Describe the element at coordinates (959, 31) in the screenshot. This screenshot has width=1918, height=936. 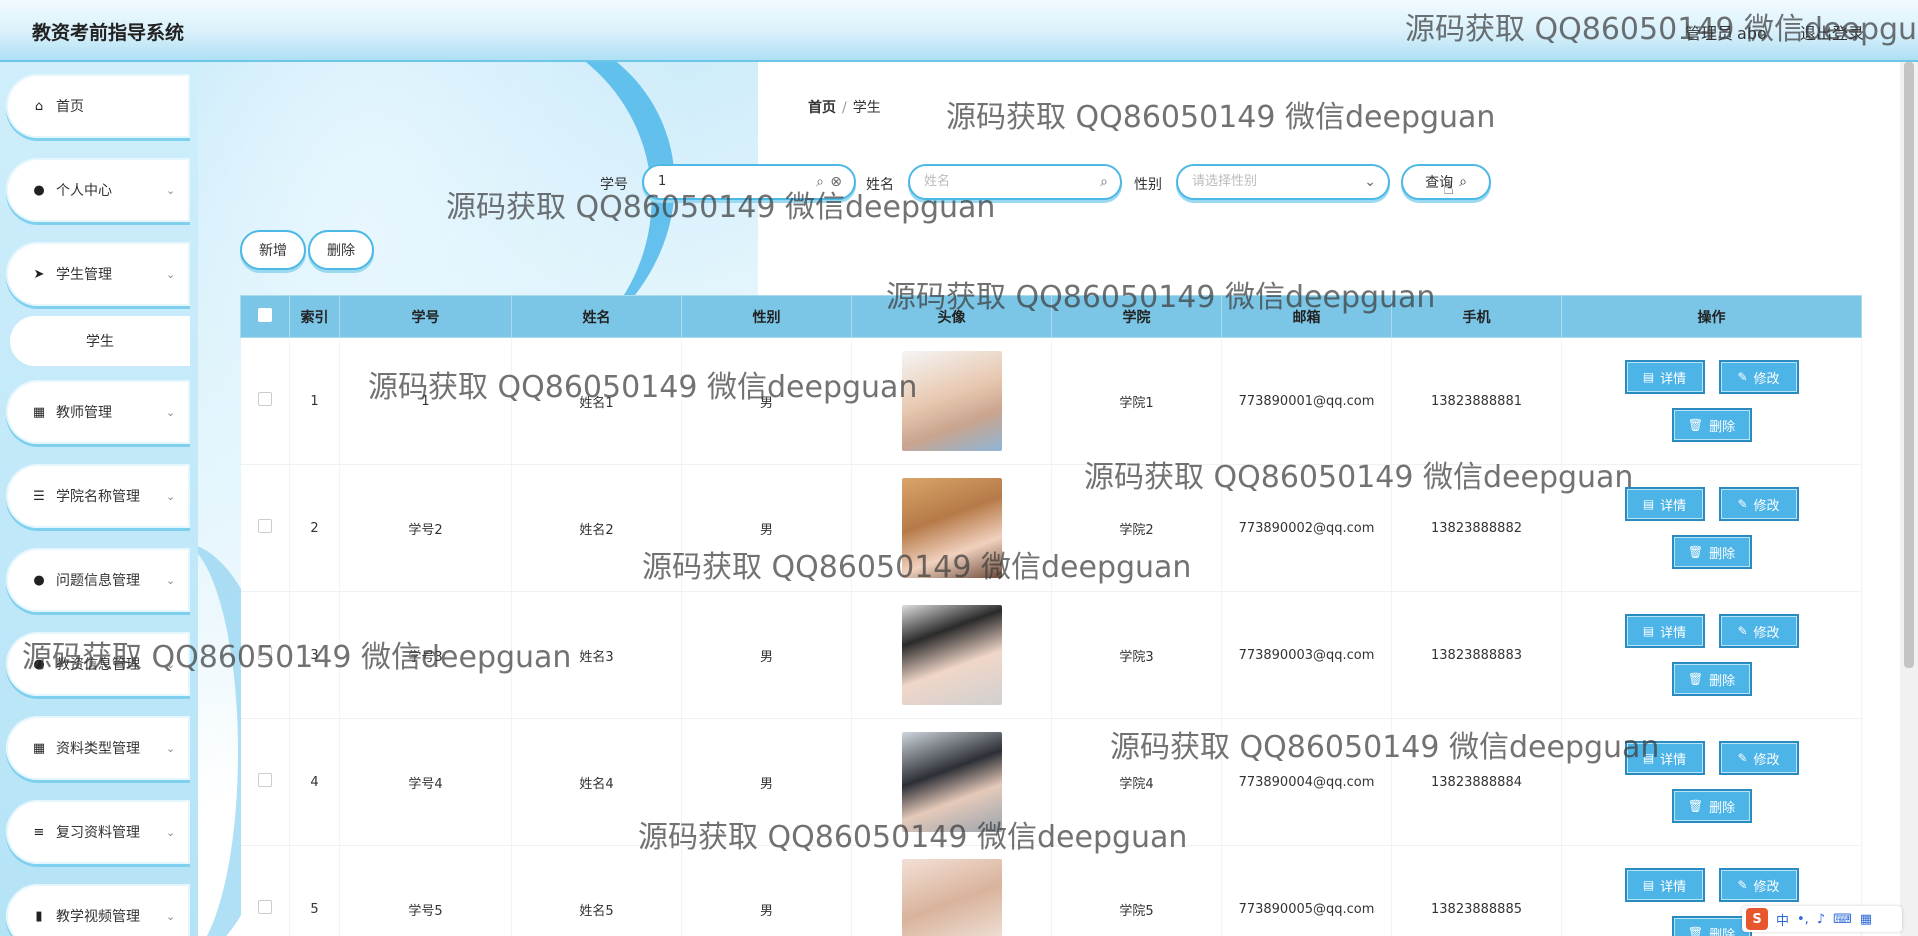
I see `top-header: 教资考前指导系统 管理员 abo 退出登录` at that location.